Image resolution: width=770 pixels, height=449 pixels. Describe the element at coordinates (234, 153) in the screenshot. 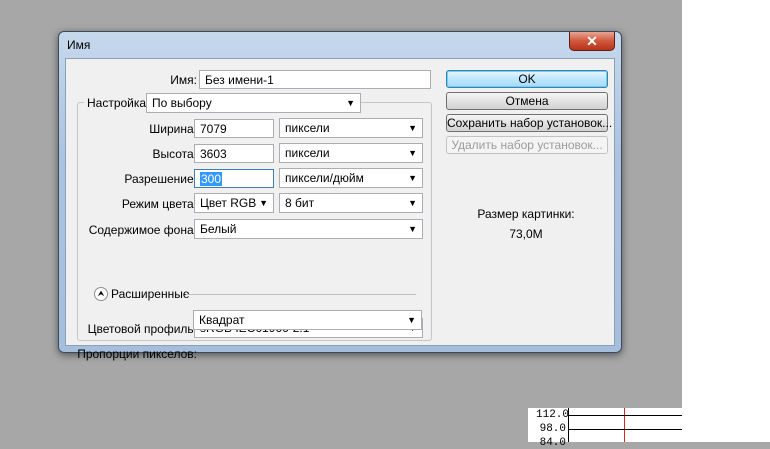

I see `height-input: 3603` at that location.